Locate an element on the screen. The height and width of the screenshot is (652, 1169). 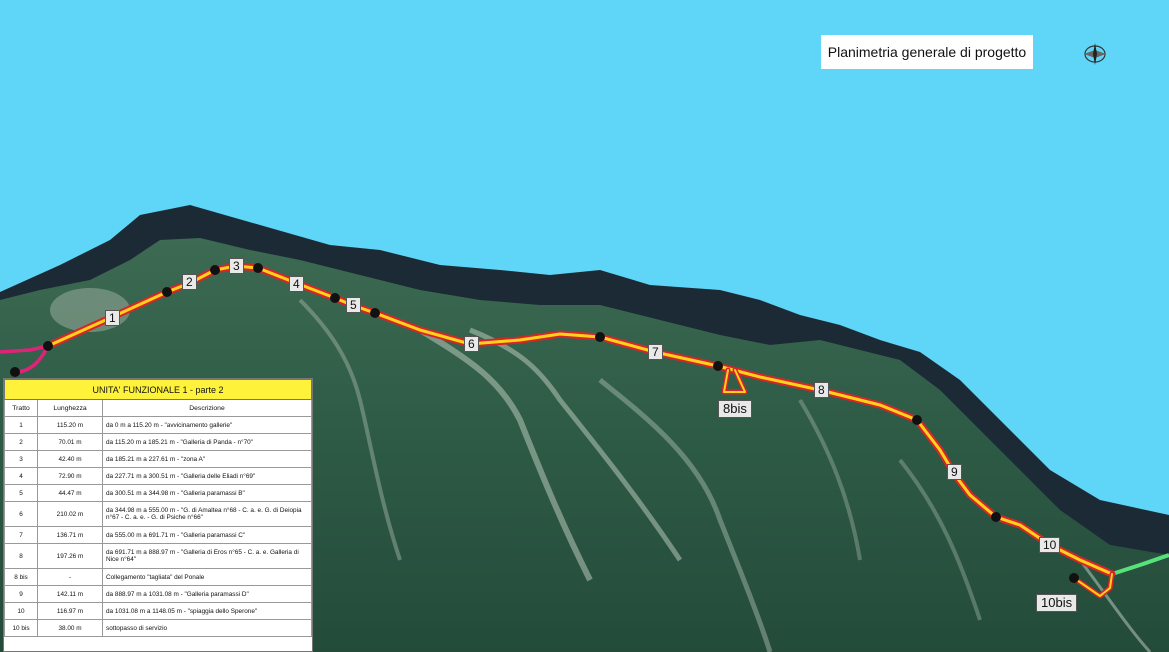
table-title: UNITA' FUNZIONALE 1 - parte 2 is located at coordinates (158, 389).